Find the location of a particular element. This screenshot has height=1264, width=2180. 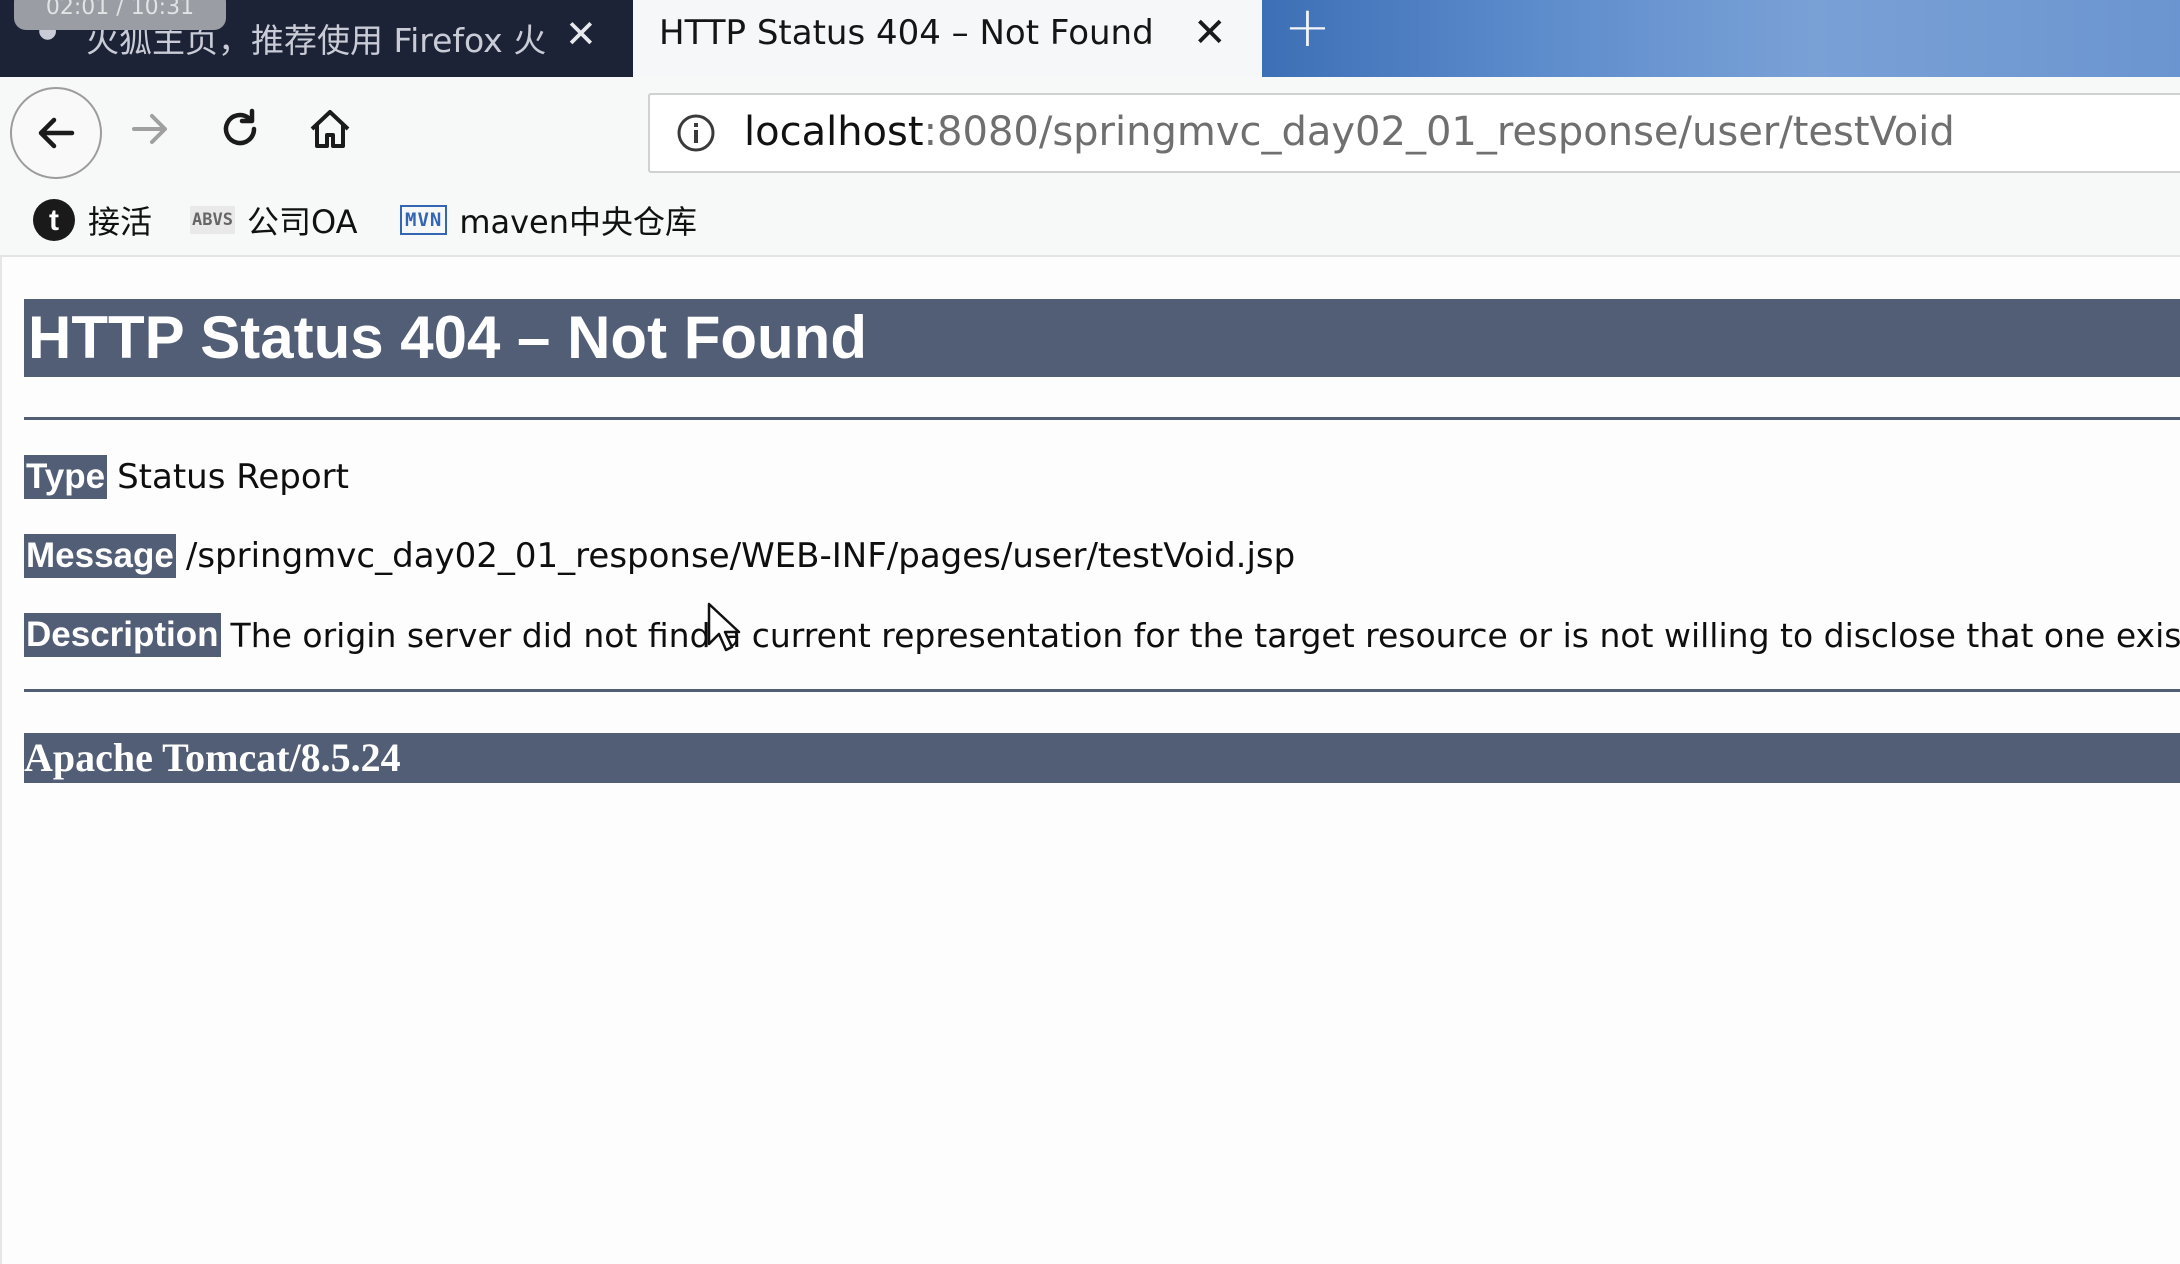

url-host: localhost is located at coordinates (834, 132).